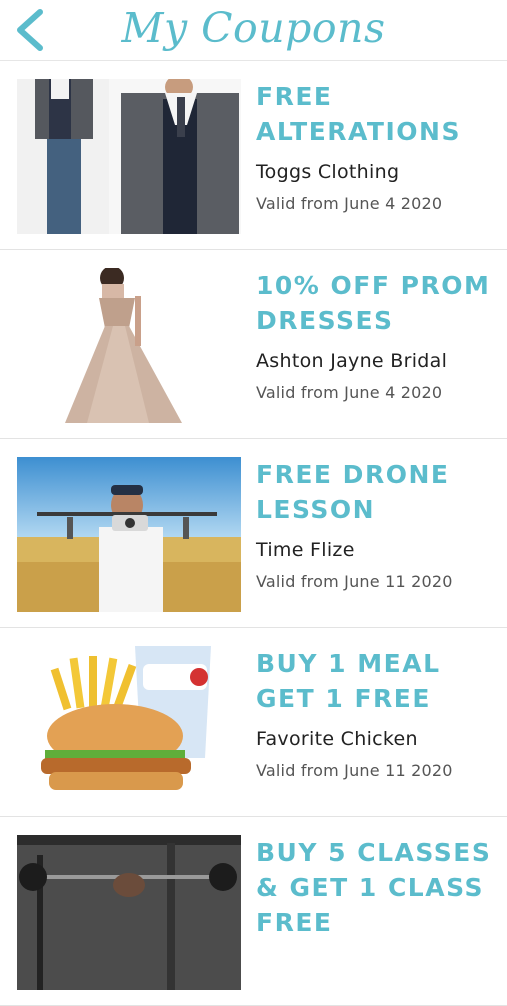  I want to click on coupon-merchant: Toggs Clothing, so click(328, 172).